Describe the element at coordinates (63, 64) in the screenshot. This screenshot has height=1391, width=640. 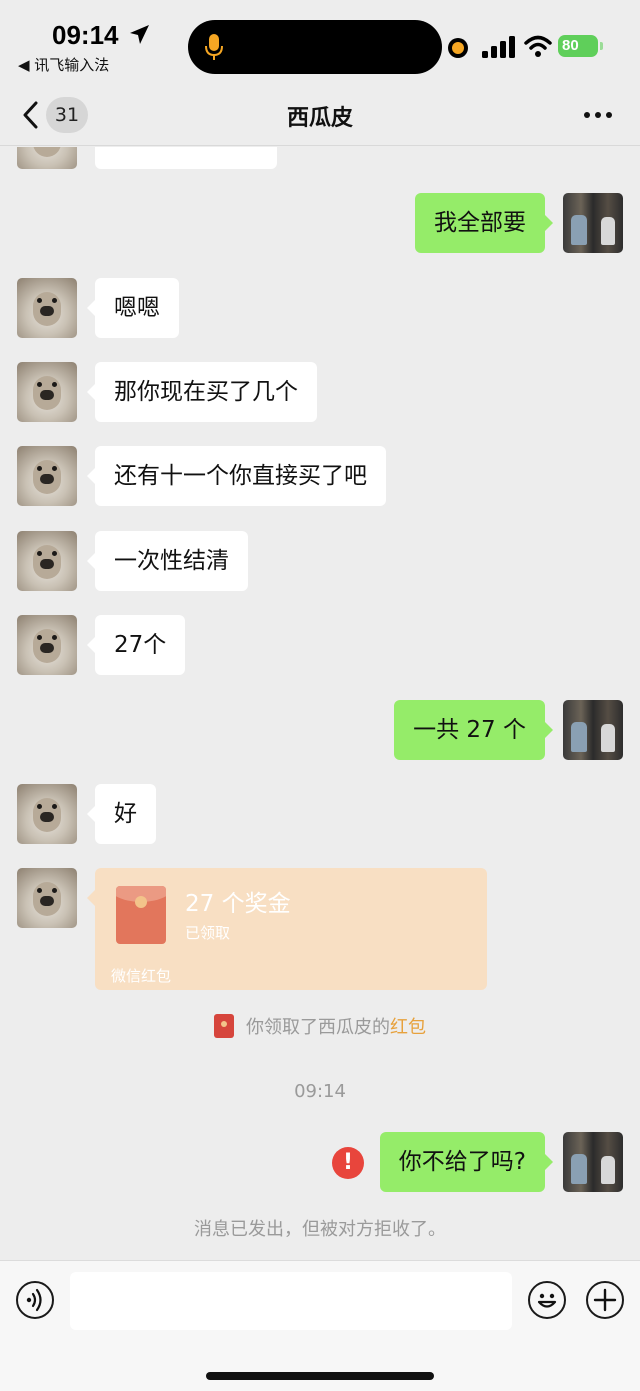
I see `back-to-app-link: ◀ 讯飞输入法` at that location.